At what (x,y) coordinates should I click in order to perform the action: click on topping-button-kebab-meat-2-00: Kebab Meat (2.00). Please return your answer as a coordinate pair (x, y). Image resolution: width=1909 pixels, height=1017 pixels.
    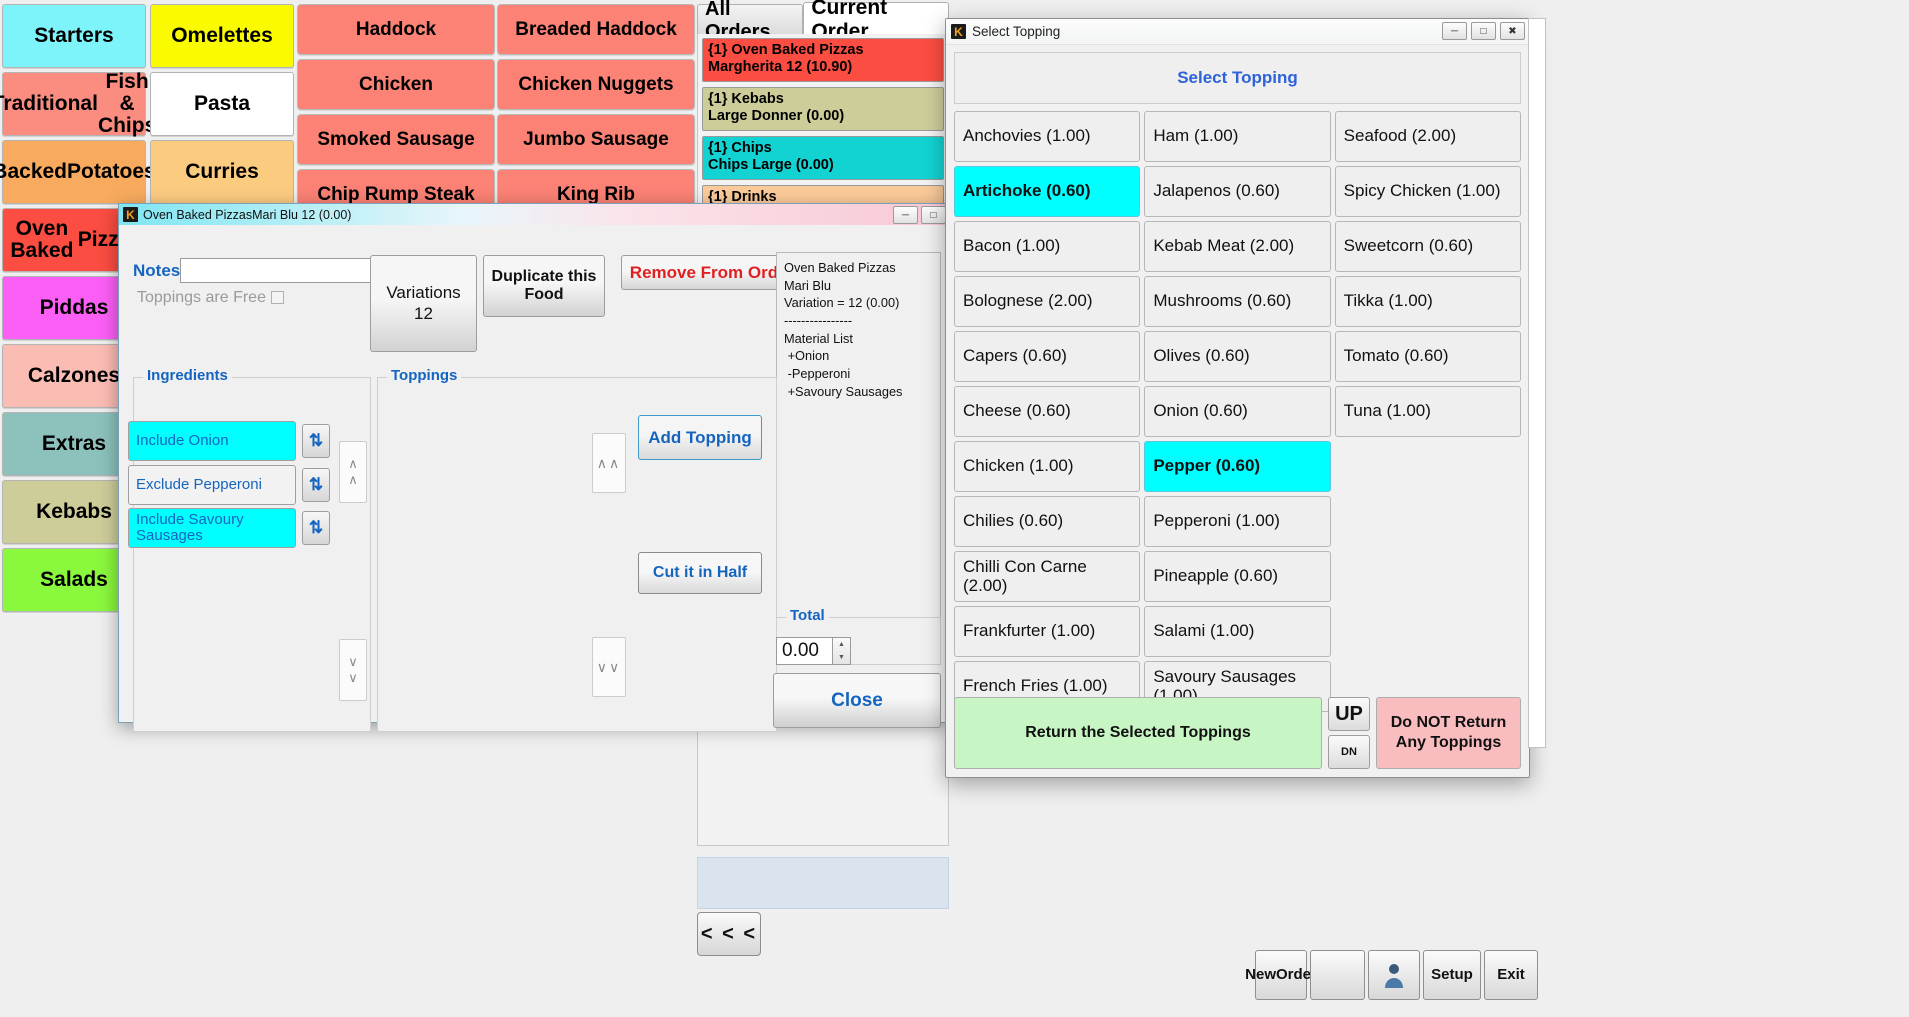
    Looking at the image, I should click on (1237, 246).